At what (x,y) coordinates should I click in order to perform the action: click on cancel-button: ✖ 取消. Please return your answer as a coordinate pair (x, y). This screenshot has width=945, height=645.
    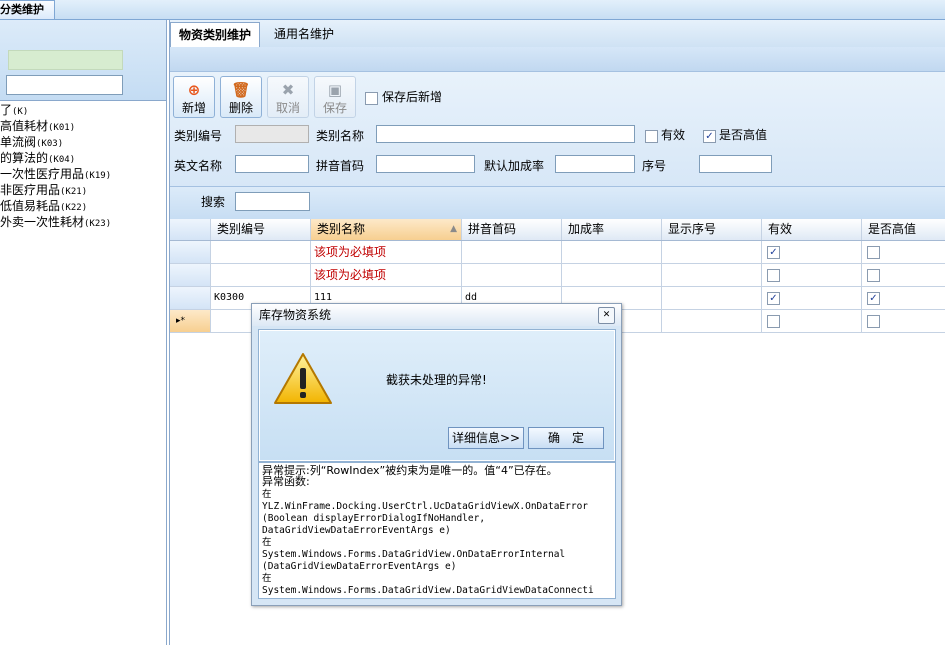
    Looking at the image, I should click on (288, 97).